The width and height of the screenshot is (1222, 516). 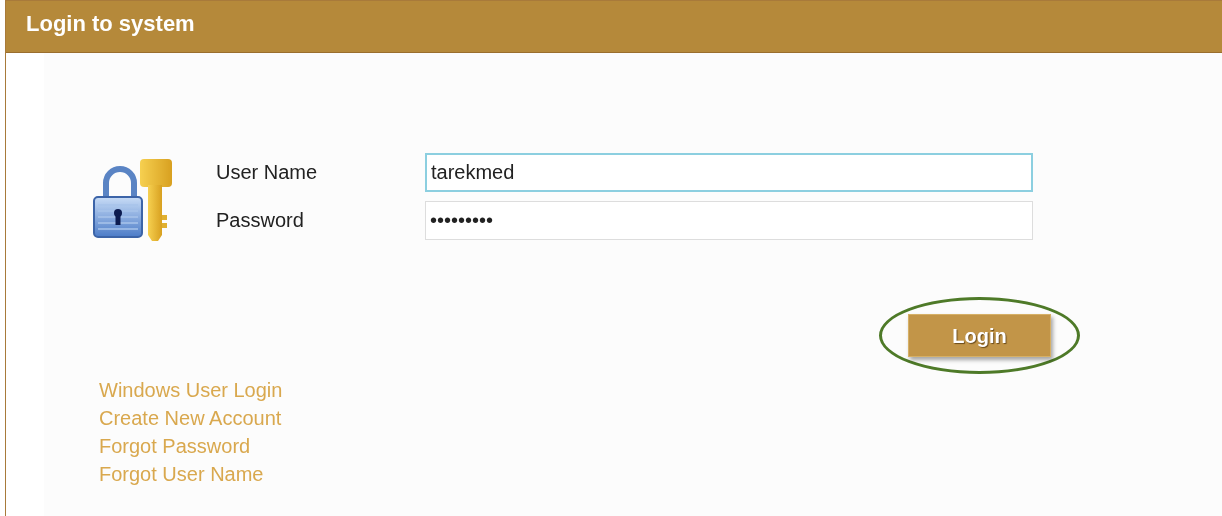 I want to click on password-field: •••••••••, so click(x=729, y=220).